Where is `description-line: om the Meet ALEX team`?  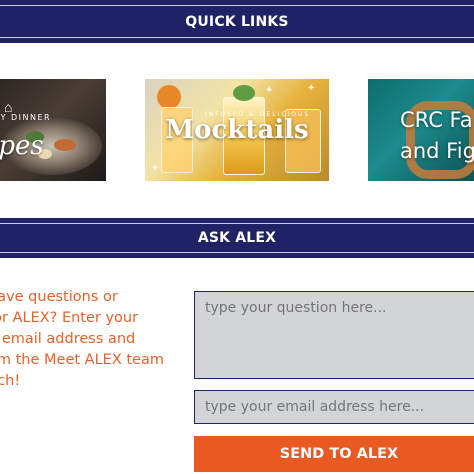 description-line: om the Meet ALEX team is located at coordinates (82, 360).